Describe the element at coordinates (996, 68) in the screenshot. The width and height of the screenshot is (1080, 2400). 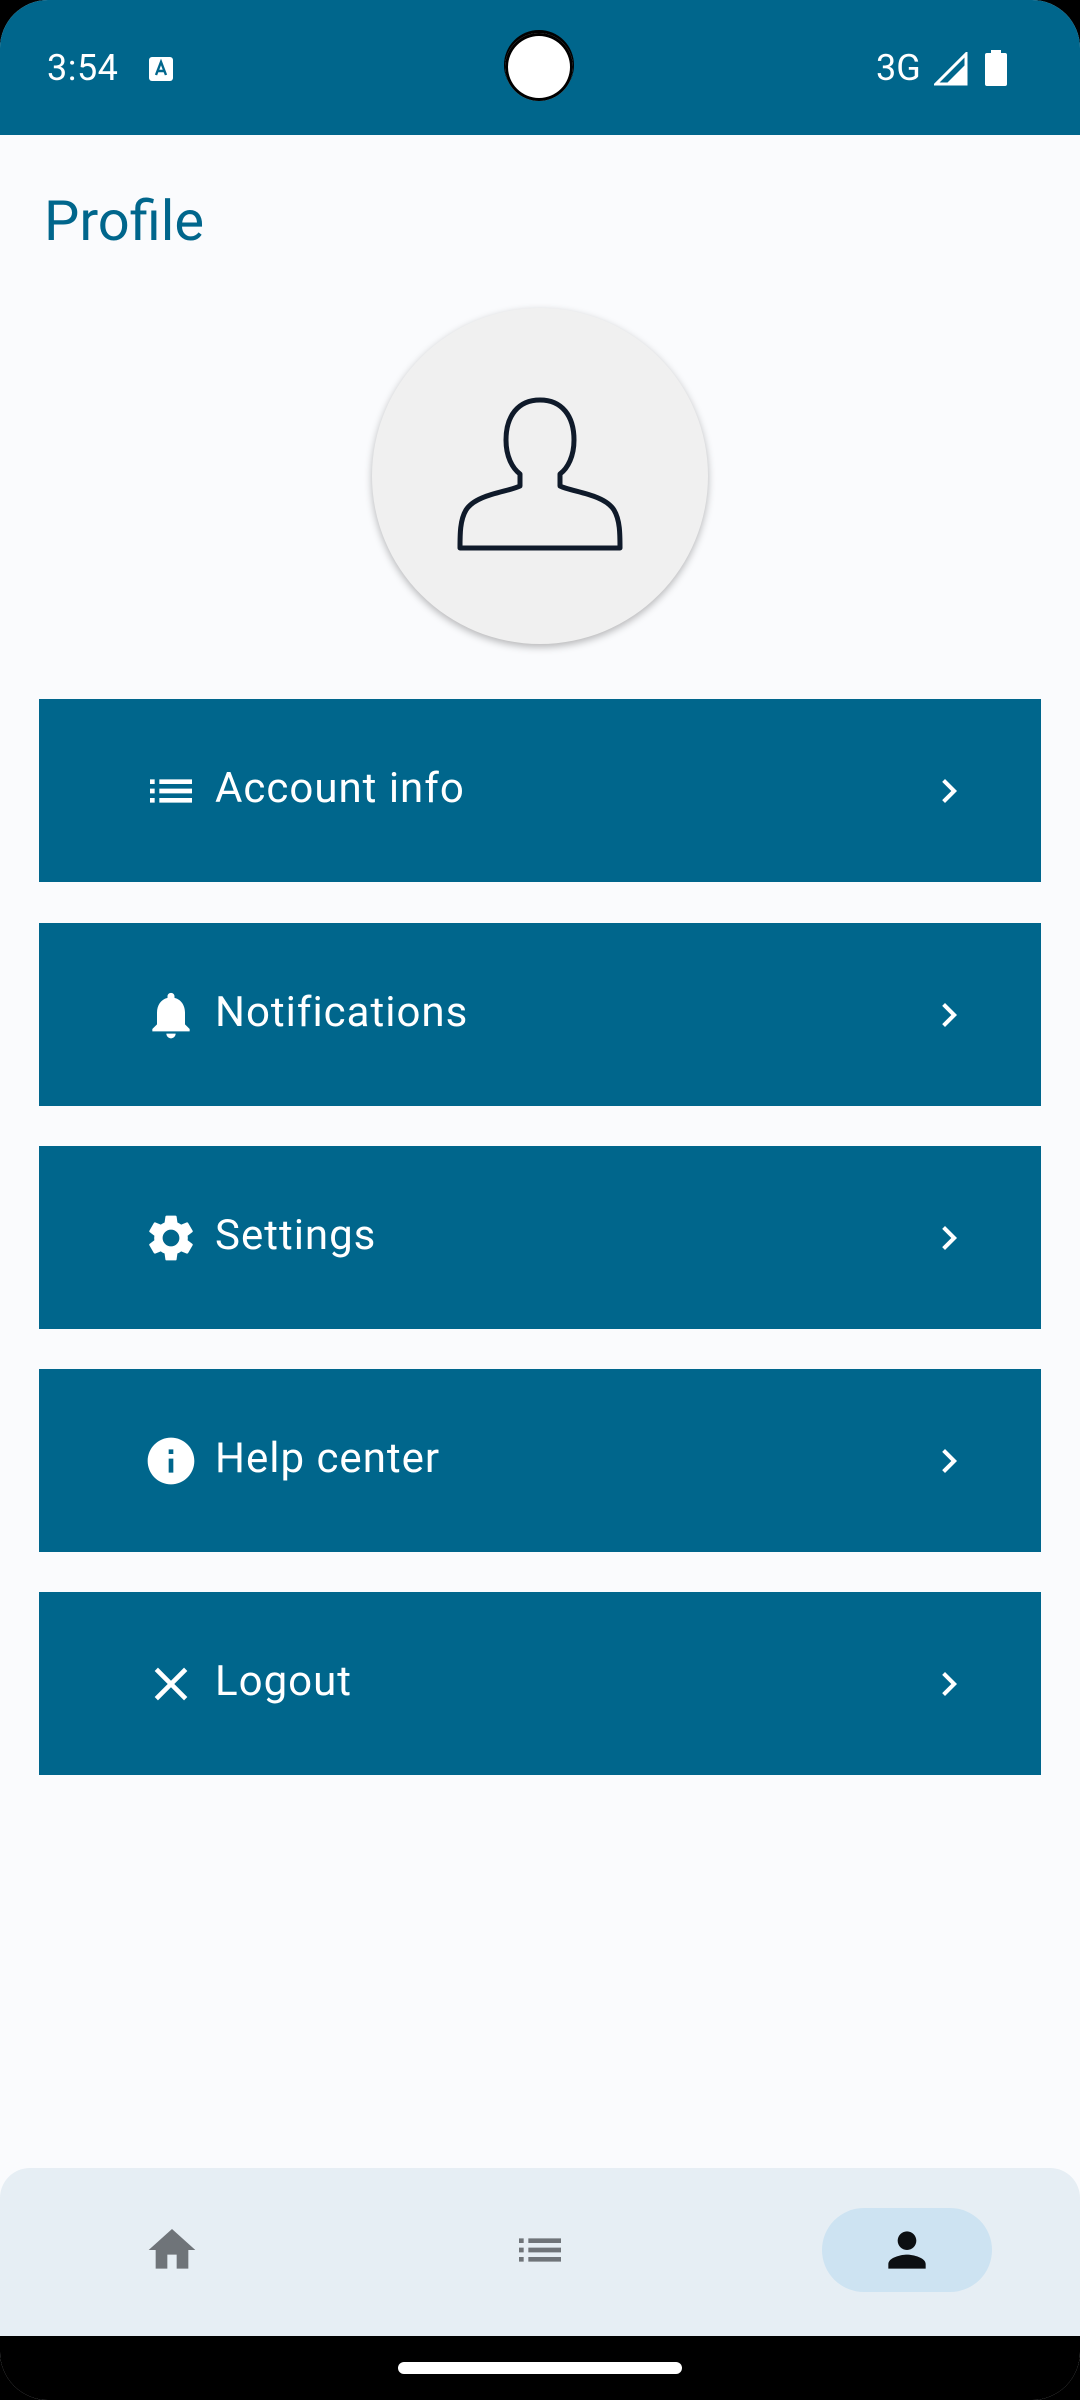
I see `battery-icon` at that location.